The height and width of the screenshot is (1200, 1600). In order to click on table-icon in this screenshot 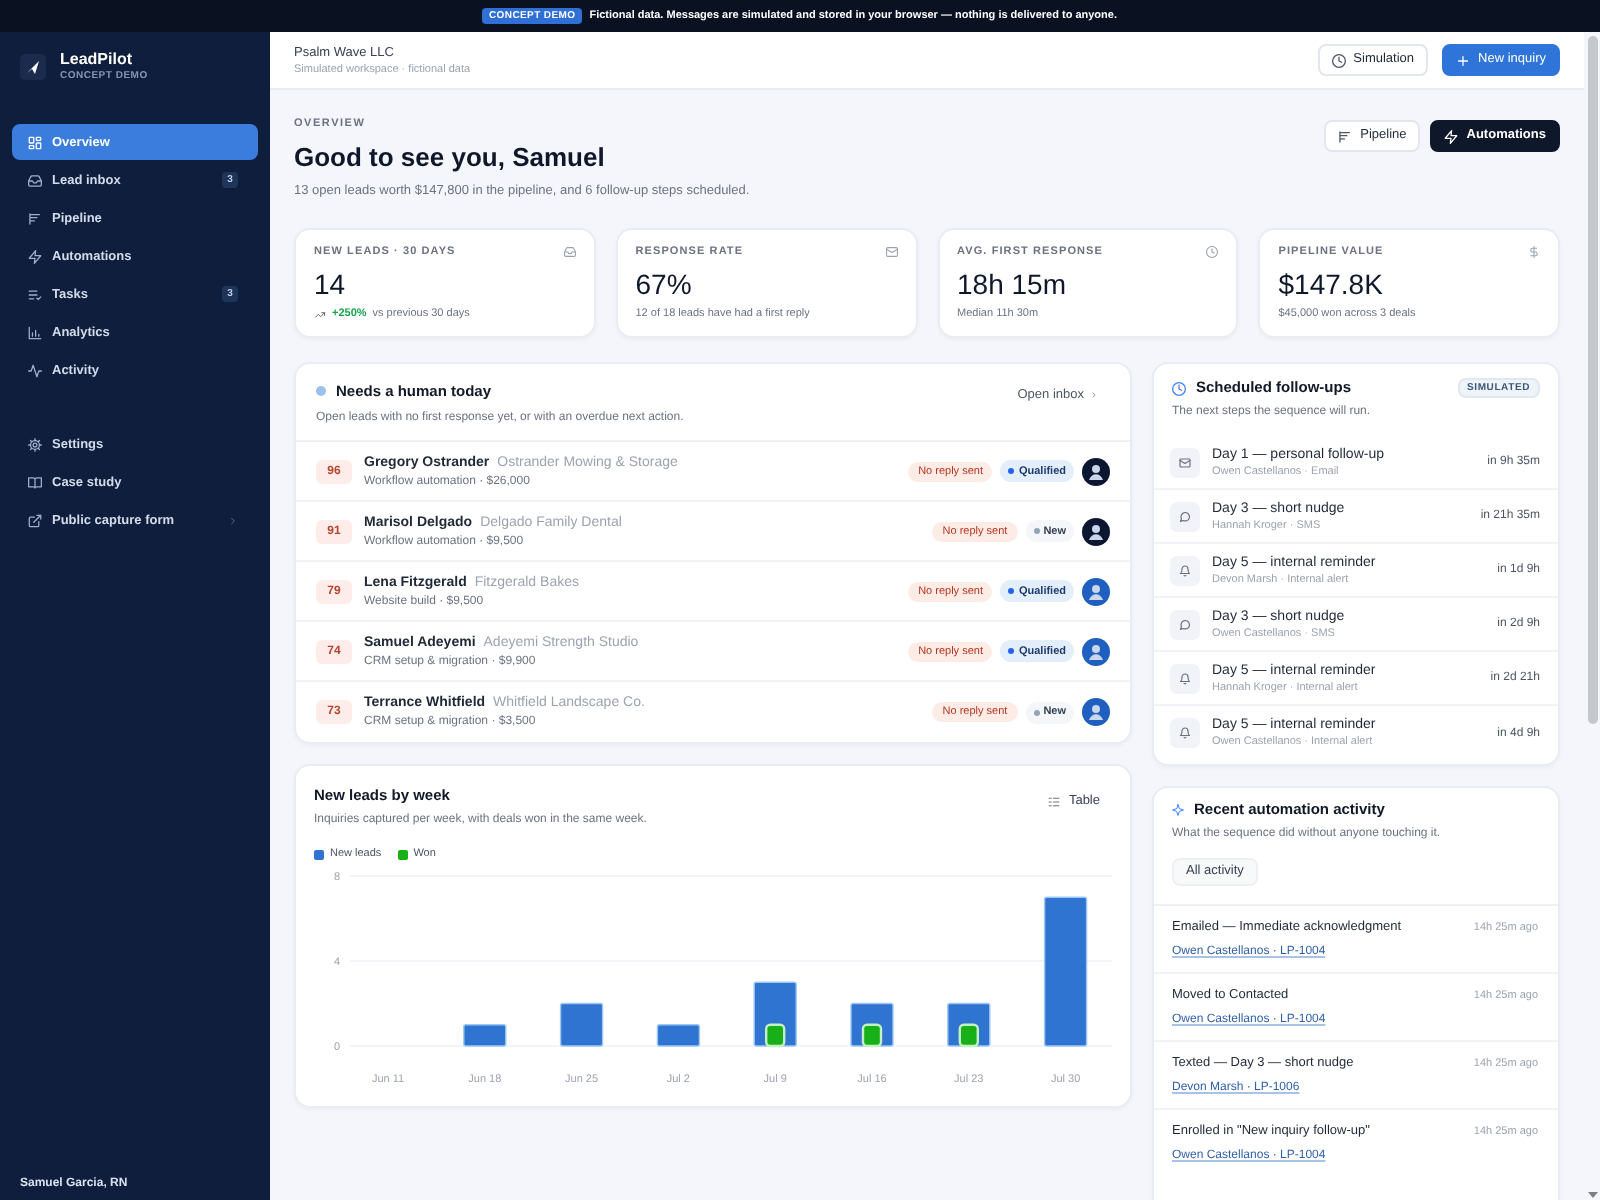, I will do `click(1054, 801)`.